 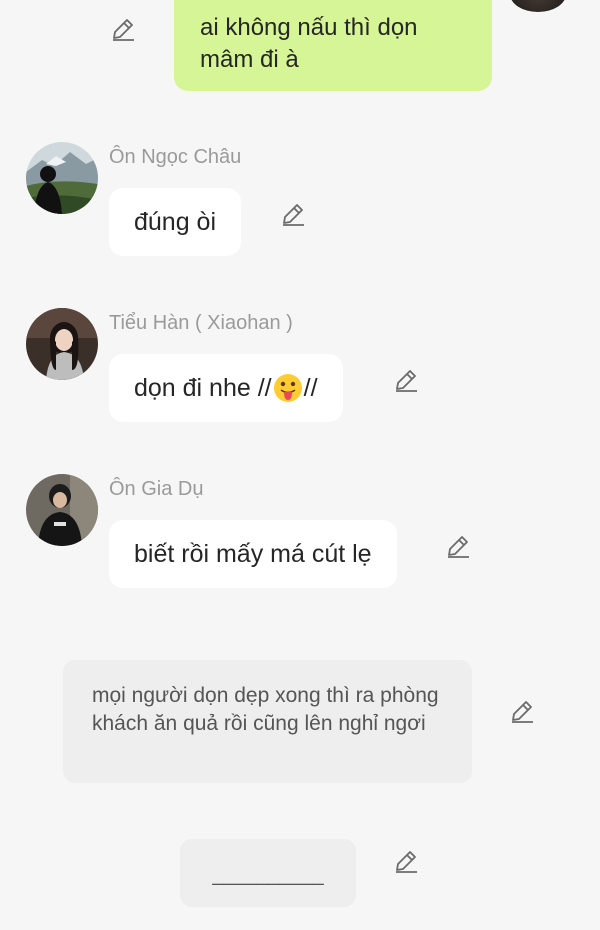 I want to click on edit-divider-icon, so click(x=406, y=861).